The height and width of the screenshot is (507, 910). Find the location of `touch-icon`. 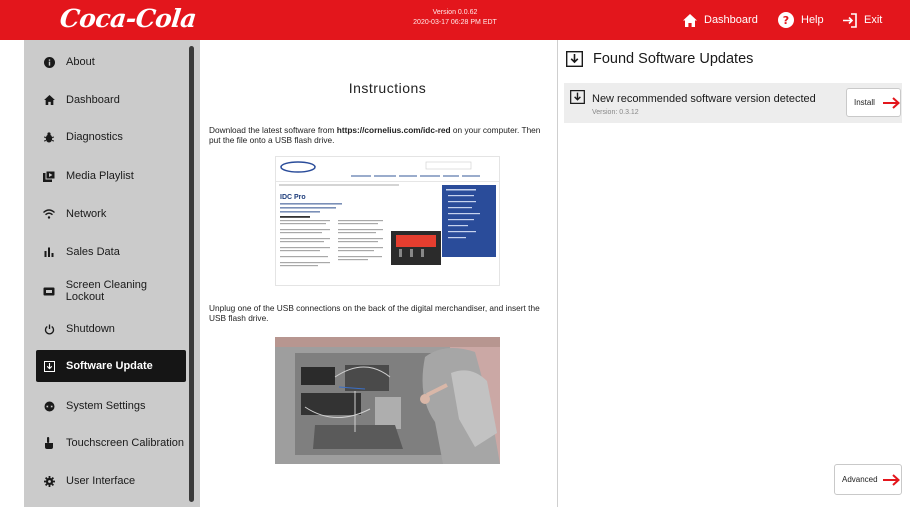

touch-icon is located at coordinates (49, 443).